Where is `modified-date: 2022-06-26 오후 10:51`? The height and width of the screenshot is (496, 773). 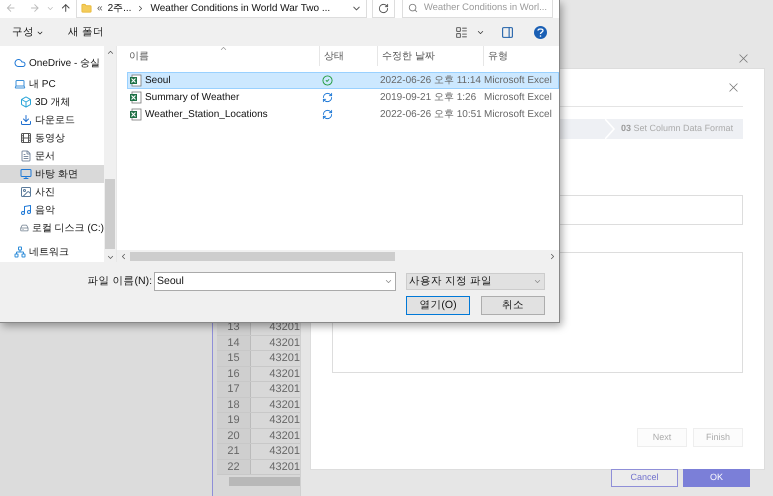 modified-date: 2022-06-26 오후 10:51 is located at coordinates (431, 115).